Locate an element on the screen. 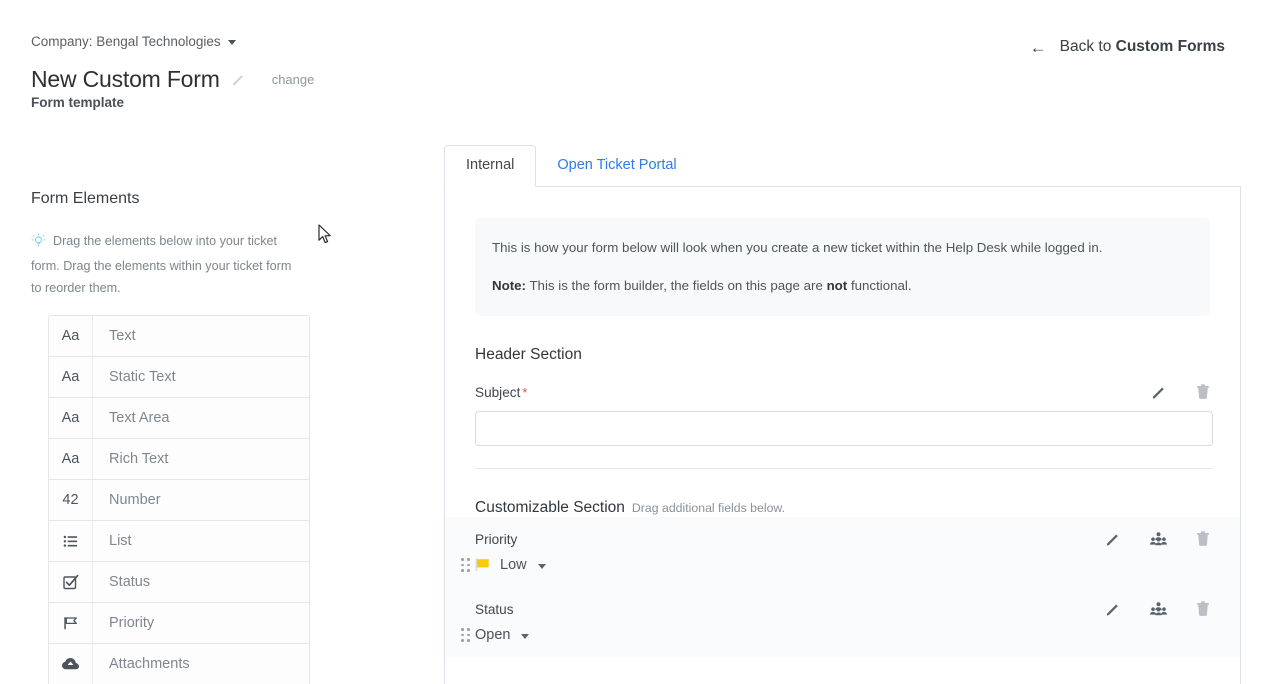  page-title: New Custom Form is located at coordinates (125, 79).